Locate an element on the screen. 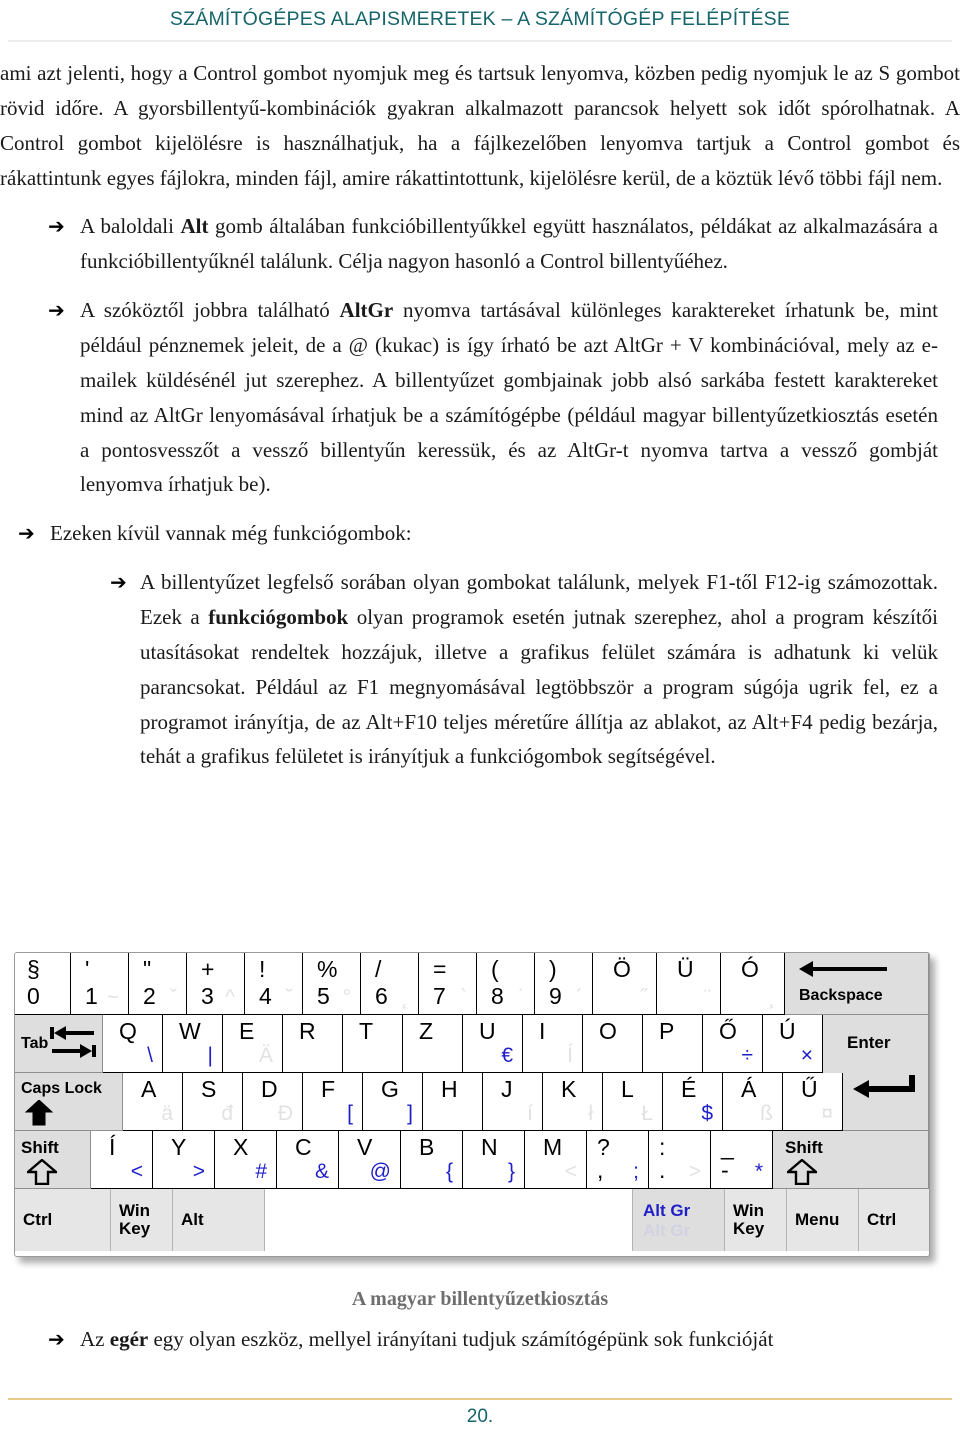  key-win-left: Win Key is located at coordinates (142, 1220).